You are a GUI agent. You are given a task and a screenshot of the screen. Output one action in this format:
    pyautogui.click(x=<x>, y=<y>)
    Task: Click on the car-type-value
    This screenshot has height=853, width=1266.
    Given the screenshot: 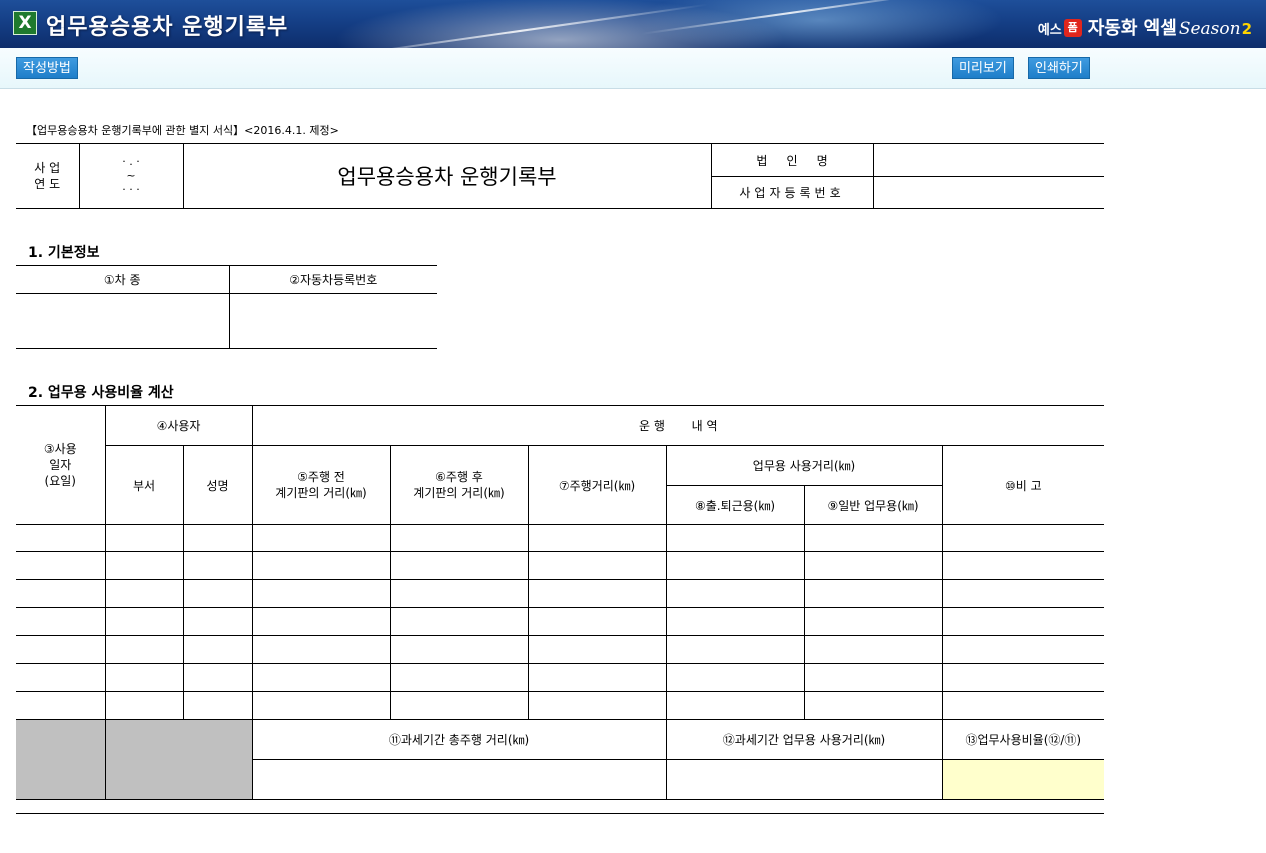 What is the action you would take?
    pyautogui.click(x=123, y=321)
    